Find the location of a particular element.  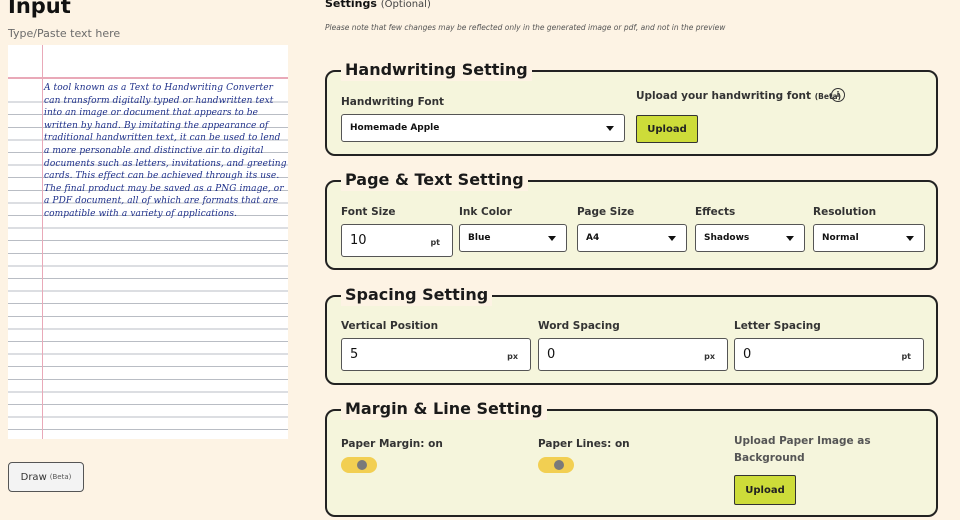

vertical-position-value: 5 is located at coordinates (354, 354).